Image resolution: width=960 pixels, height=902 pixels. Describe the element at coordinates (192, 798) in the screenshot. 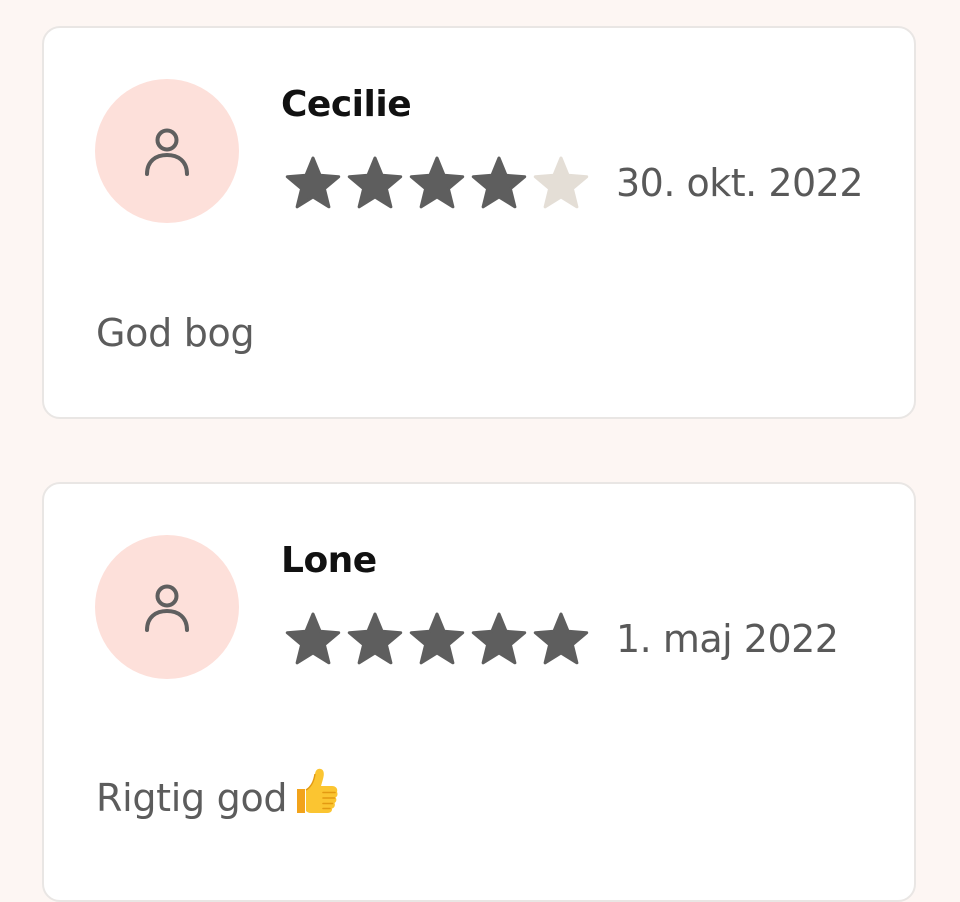

I see `review-text-content: Rigtig god` at that location.